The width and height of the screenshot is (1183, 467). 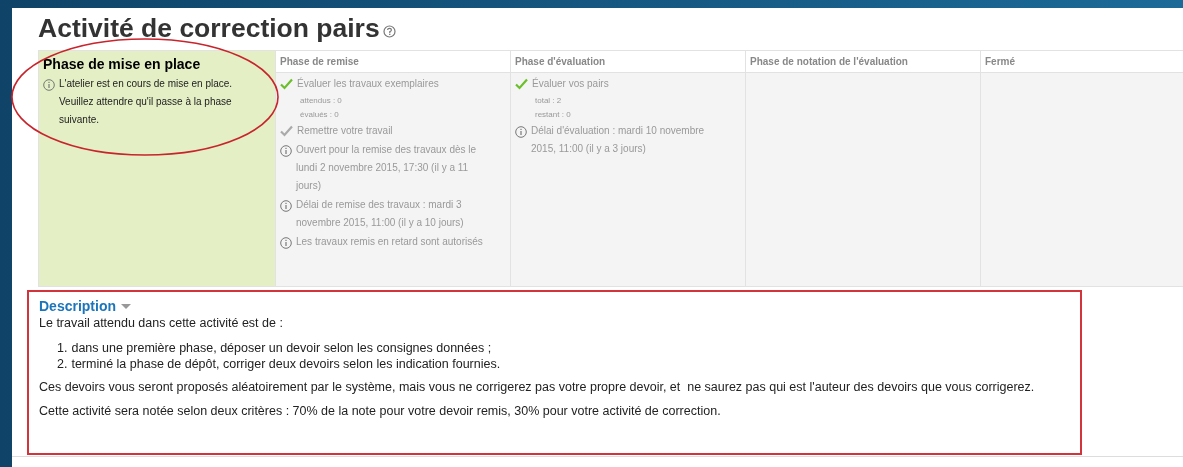 What do you see at coordinates (77, 306) in the screenshot?
I see `description-link: Description` at bounding box center [77, 306].